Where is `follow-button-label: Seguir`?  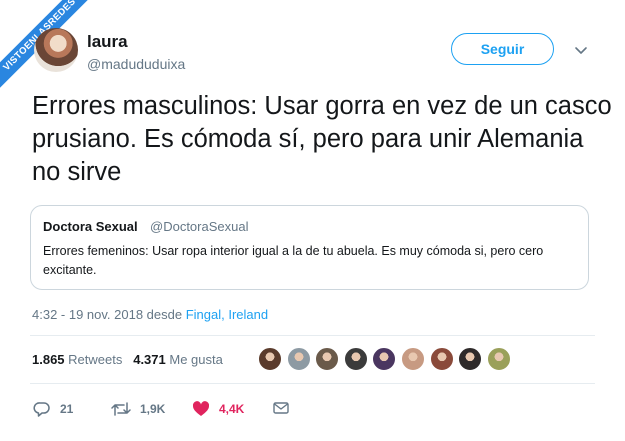 follow-button-label: Seguir is located at coordinates (502, 49).